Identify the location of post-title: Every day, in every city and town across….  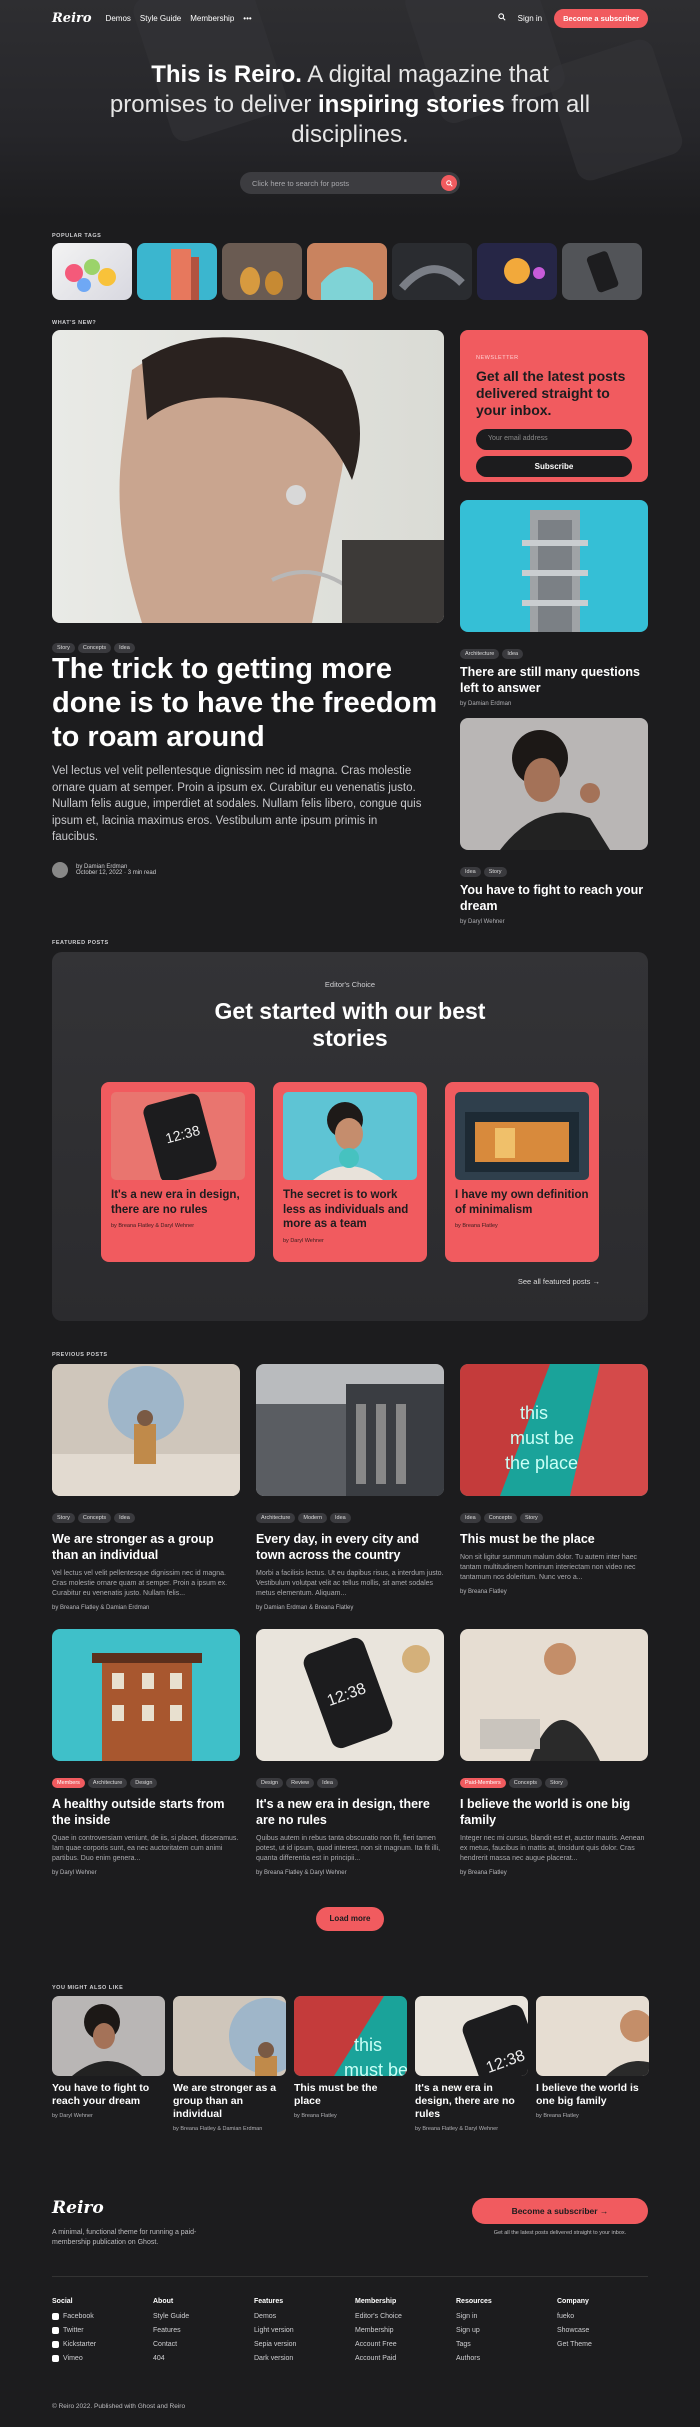
(350, 1547).